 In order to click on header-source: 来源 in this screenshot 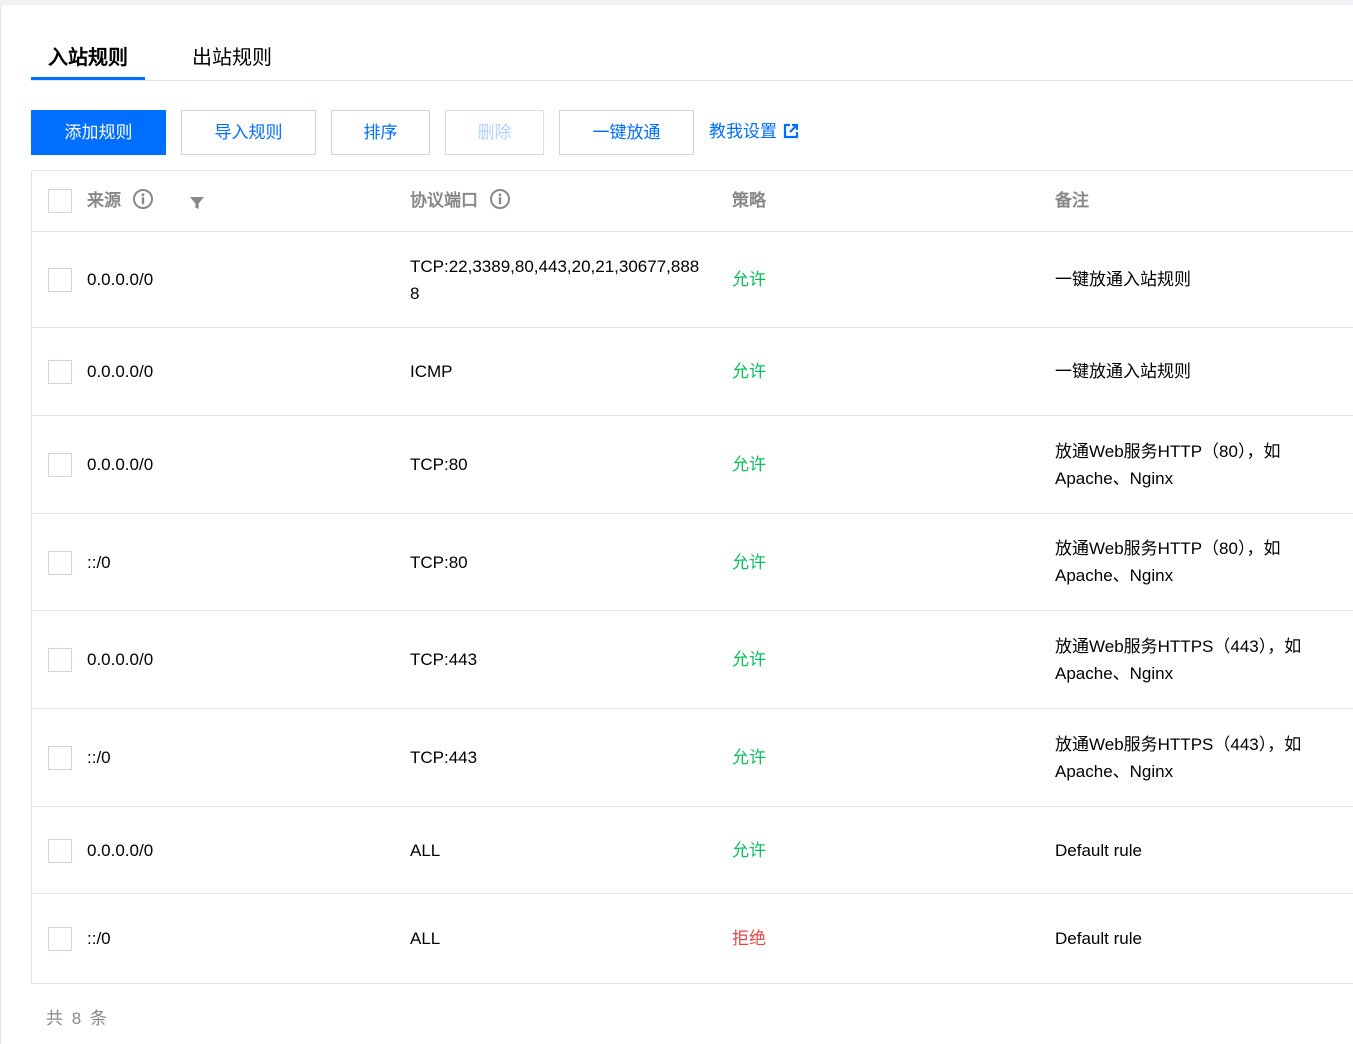, I will do `click(120, 201)`.